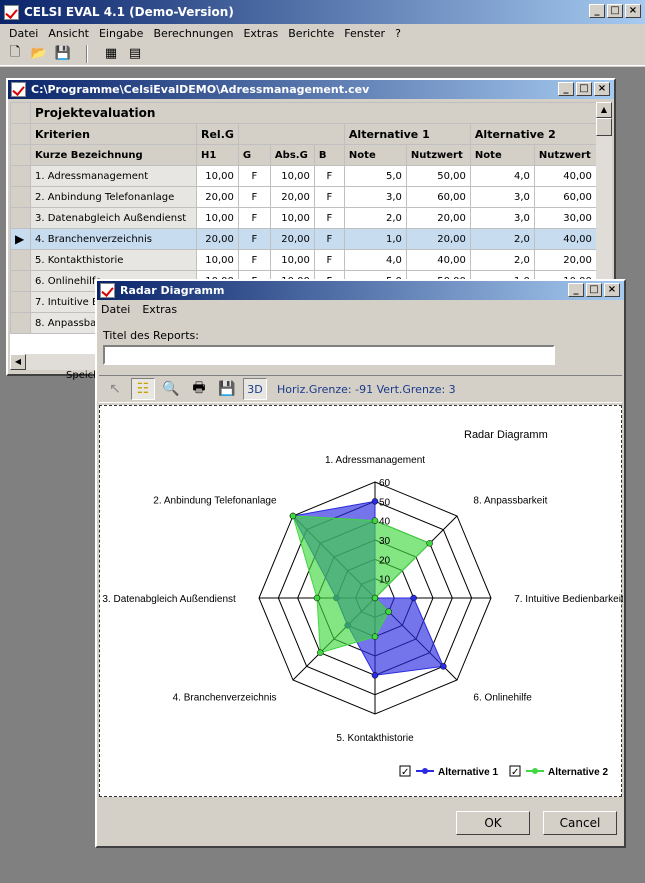 Image resolution: width=645 pixels, height=883 pixels. I want to click on new-file-icon: 🗋, so click(15, 54).